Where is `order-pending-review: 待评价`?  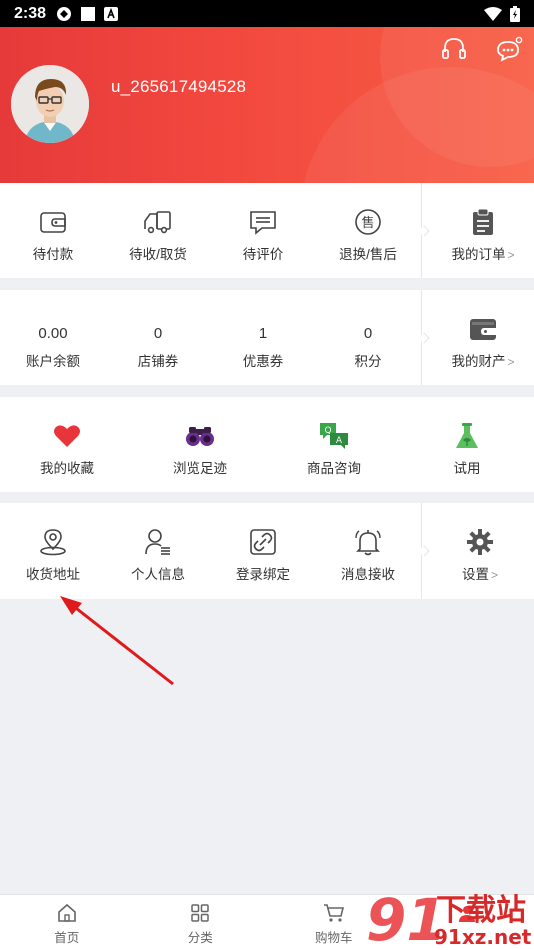
order-pending-review: 待评价 is located at coordinates (263, 235).